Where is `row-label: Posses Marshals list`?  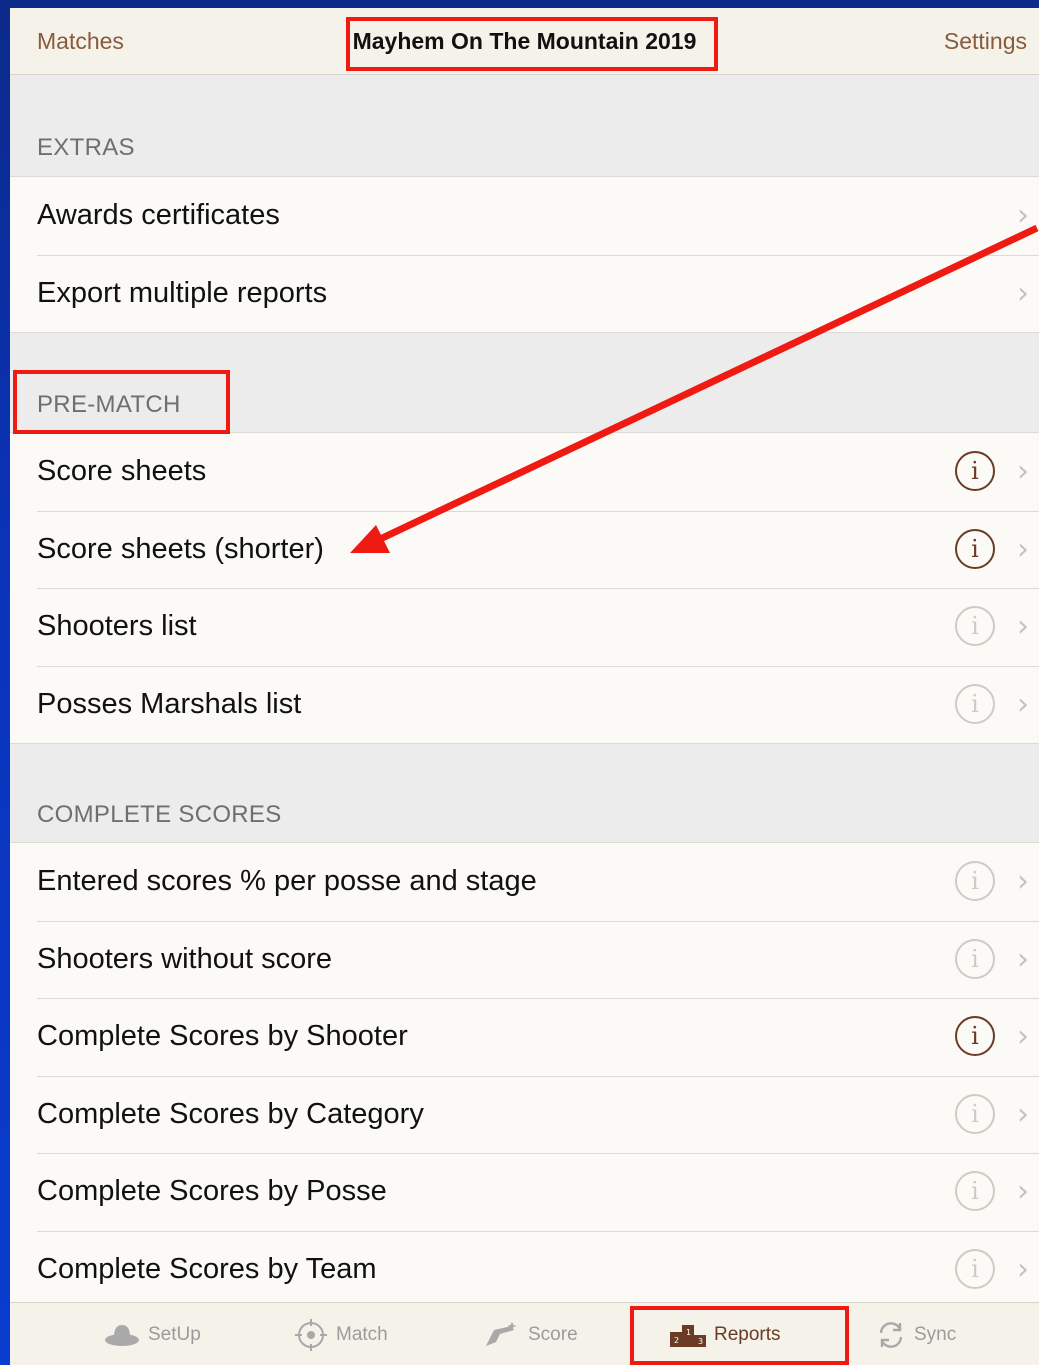 row-label: Posses Marshals list is located at coordinates (169, 703).